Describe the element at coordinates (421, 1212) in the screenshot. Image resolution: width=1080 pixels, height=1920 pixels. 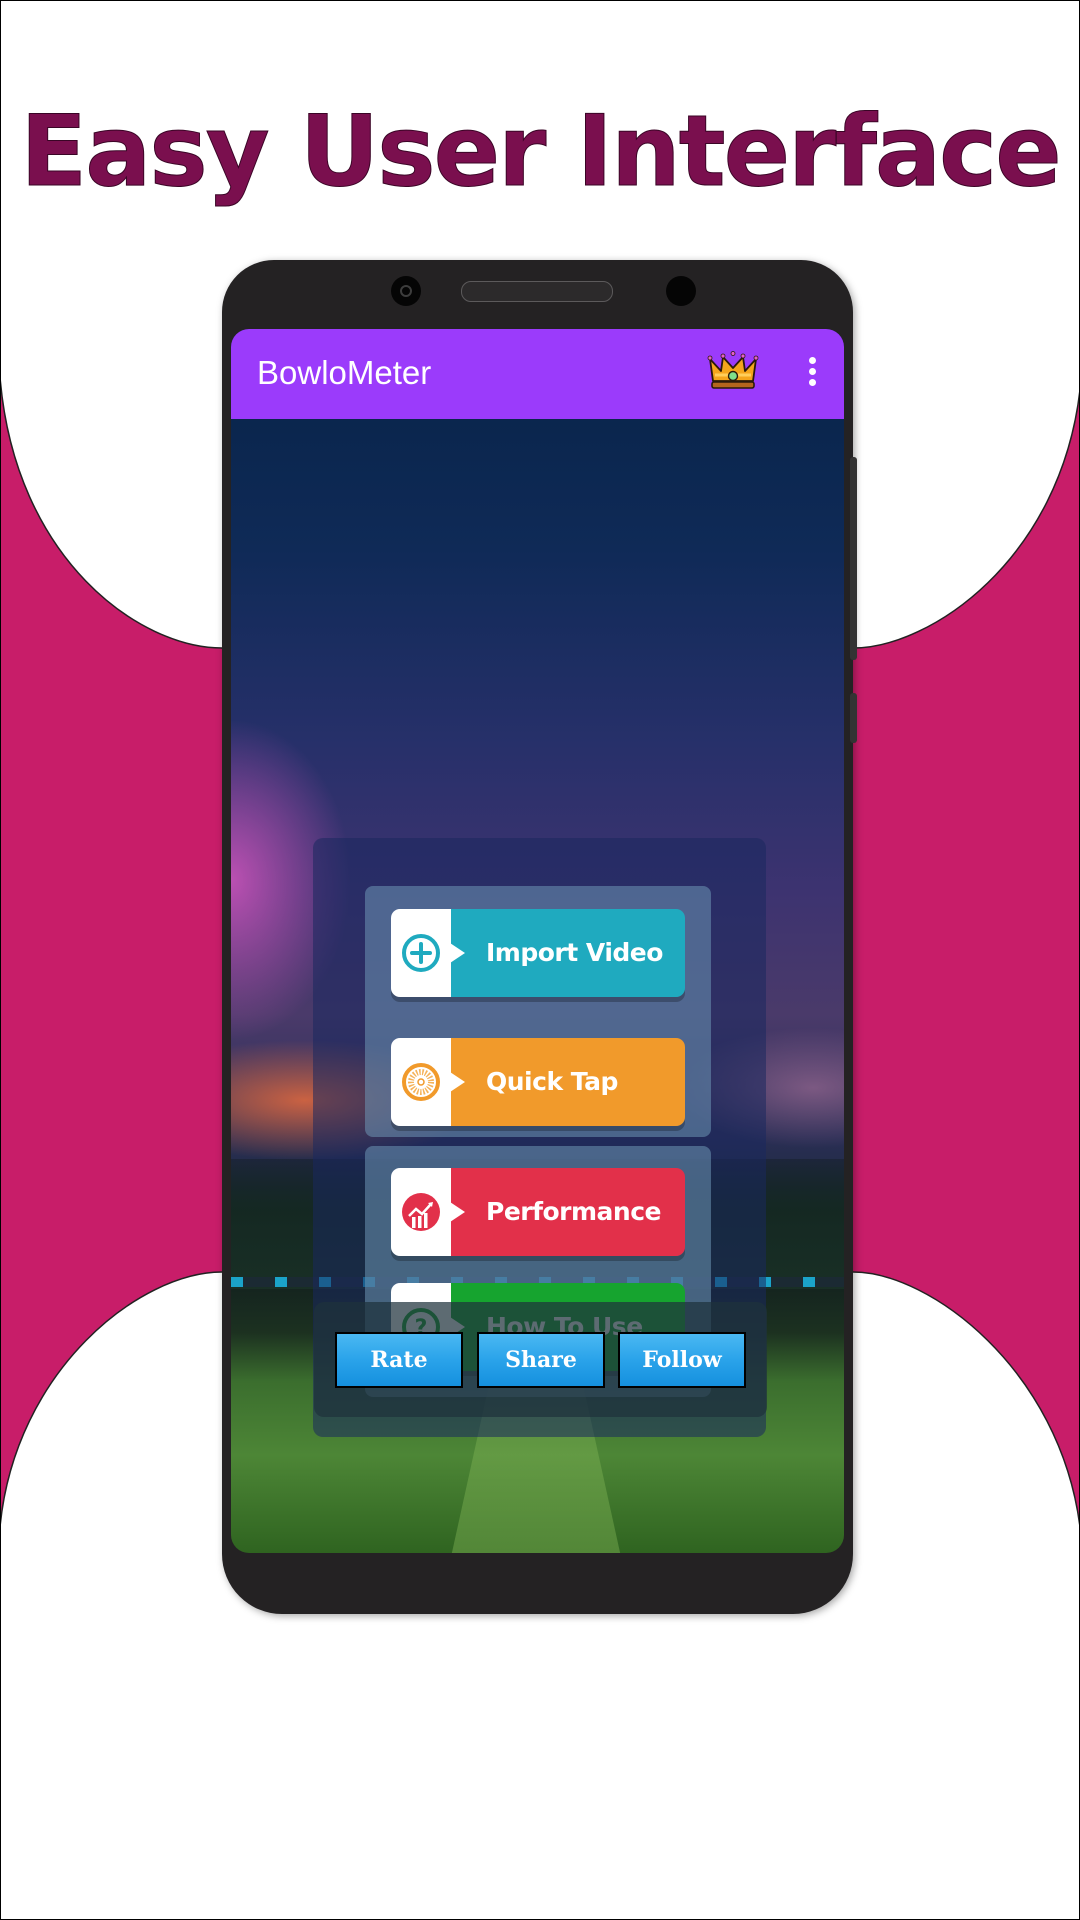
I see `growth-chart-icon` at that location.